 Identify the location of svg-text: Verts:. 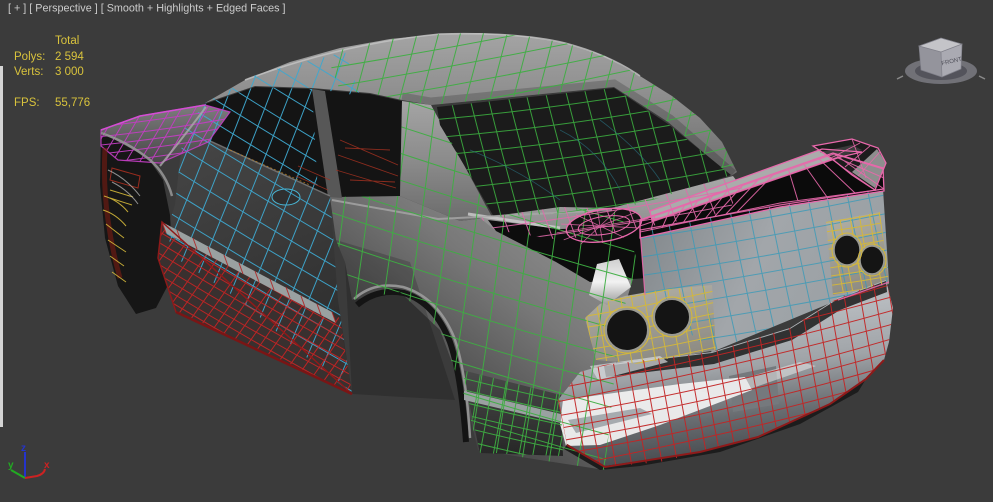
(28, 72).